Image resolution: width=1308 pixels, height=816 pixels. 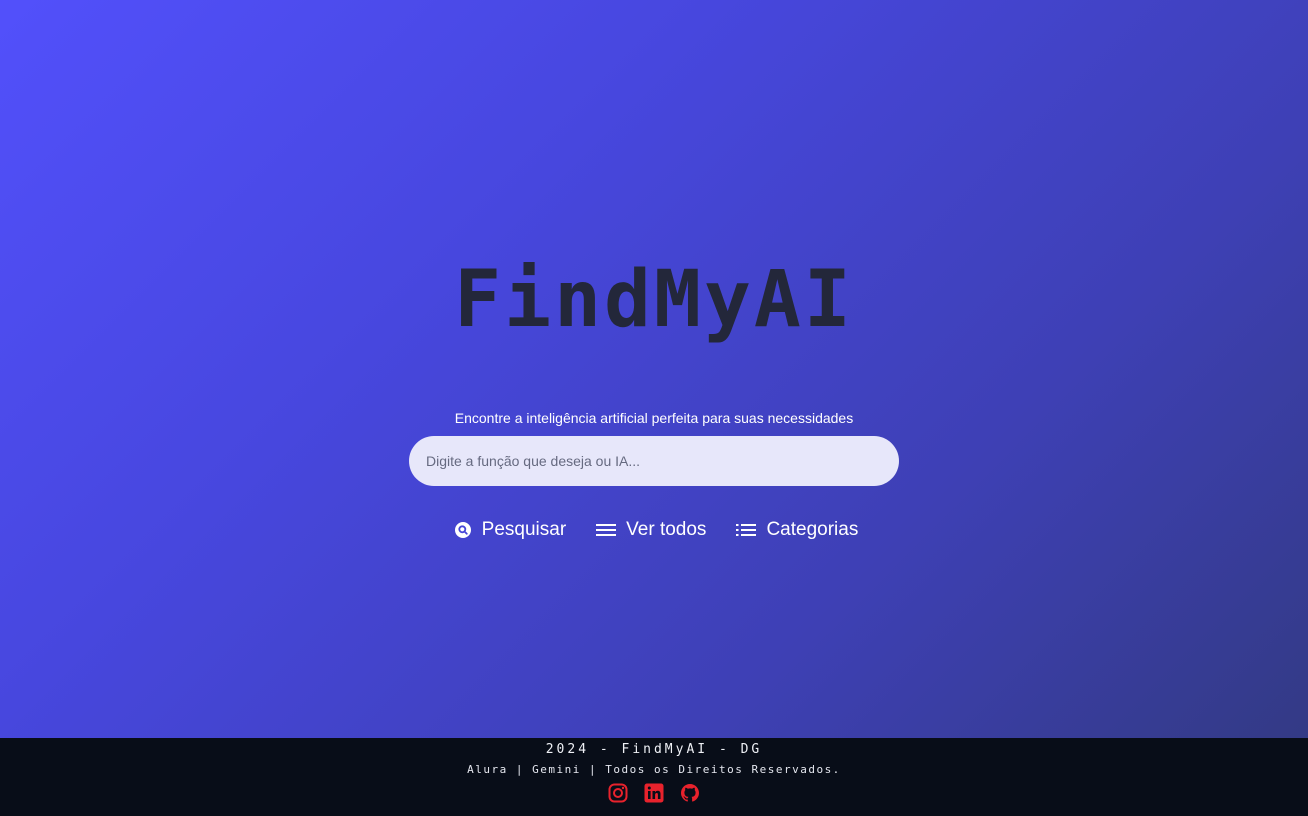 I want to click on view-all-button: Ver todos, so click(x=651, y=530).